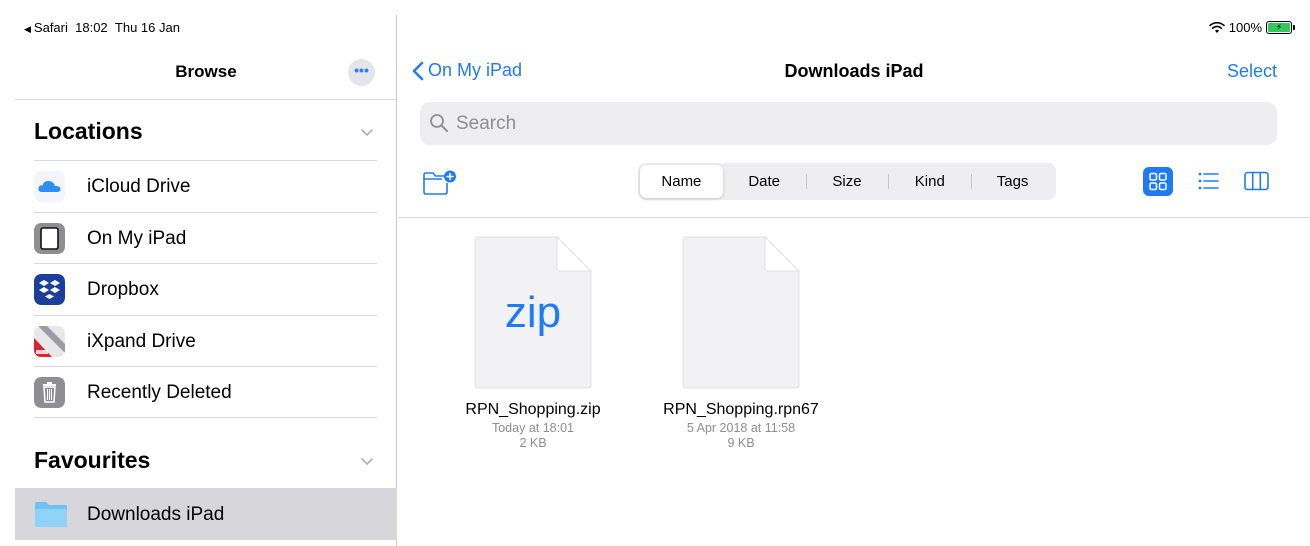 The image size is (1310, 546). Describe the element at coordinates (533, 409) in the screenshot. I see `file-name: RPN_Shopping.zip` at that location.